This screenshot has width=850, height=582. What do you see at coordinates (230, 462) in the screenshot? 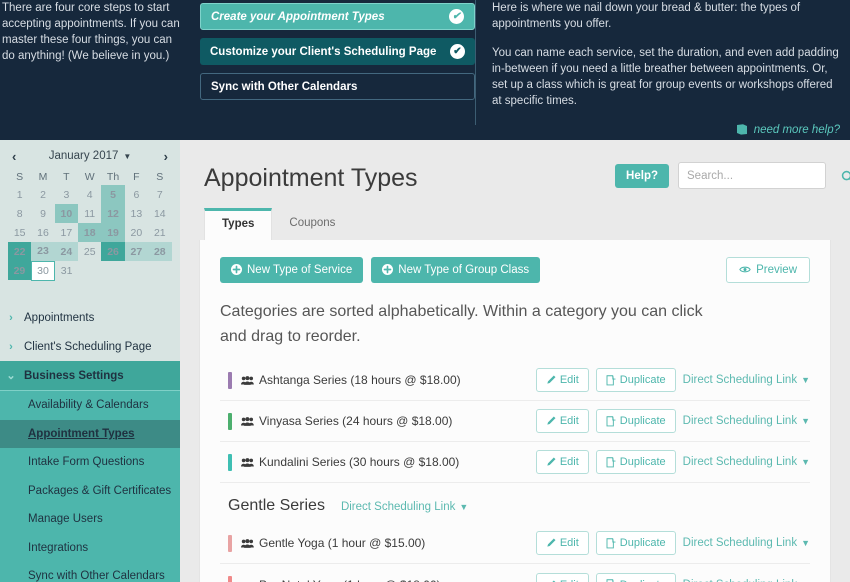
I see `color-swatch` at bounding box center [230, 462].